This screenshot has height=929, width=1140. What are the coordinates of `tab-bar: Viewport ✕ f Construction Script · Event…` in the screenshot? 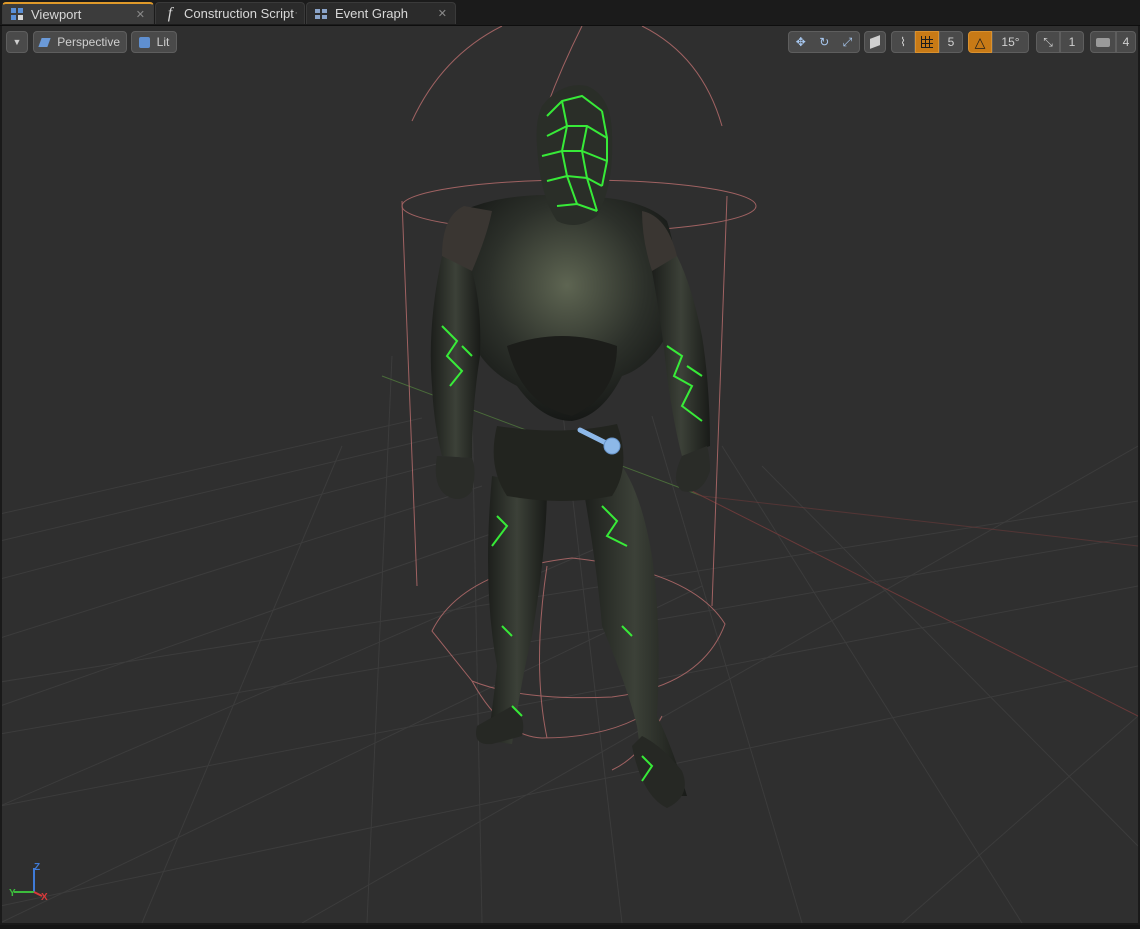 It's located at (570, 13).